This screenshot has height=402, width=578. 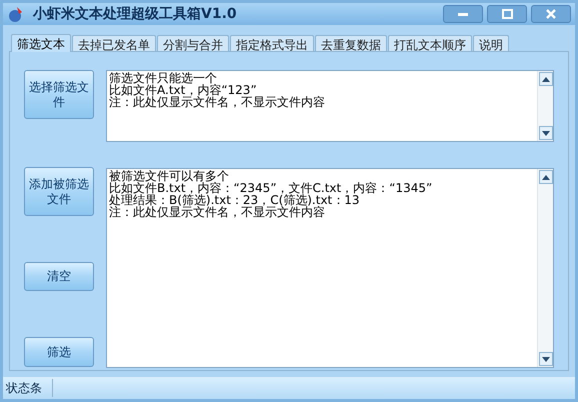 What do you see at coordinates (330, 106) in the screenshot?
I see `text-box: 筛选文件只能选一个 比如文件A.txt，内容“123” 注：此处仅显示文件名，不显示文件内容` at bounding box center [330, 106].